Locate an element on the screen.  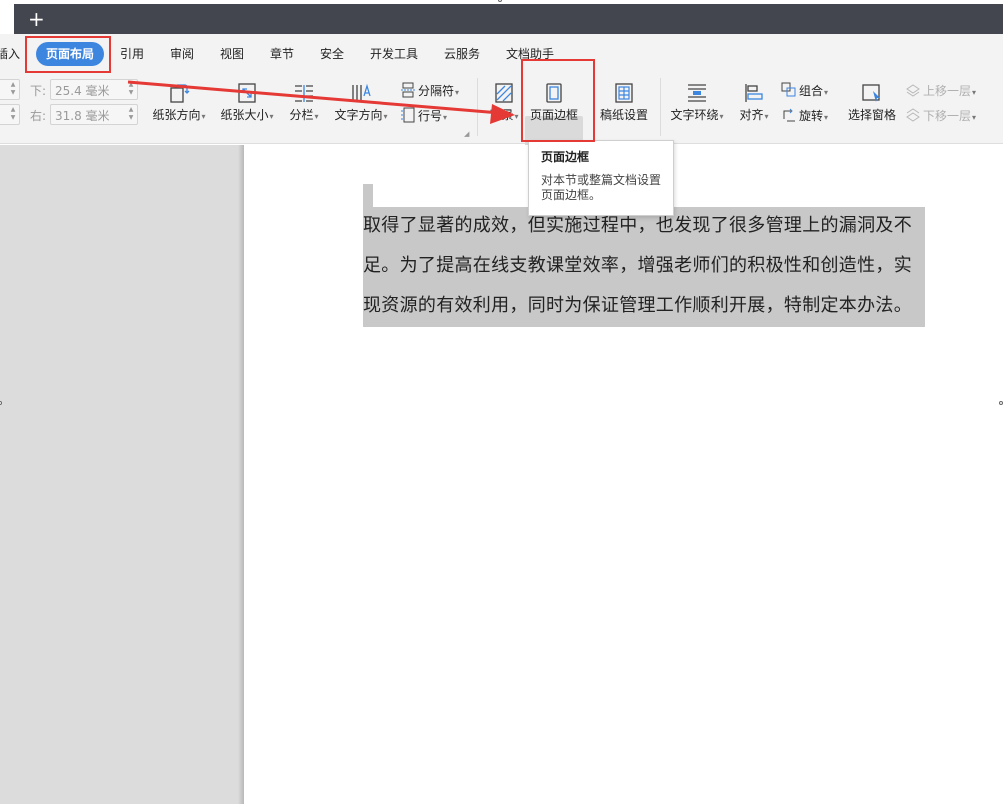
resize-handle is located at coordinates (1001, 403).